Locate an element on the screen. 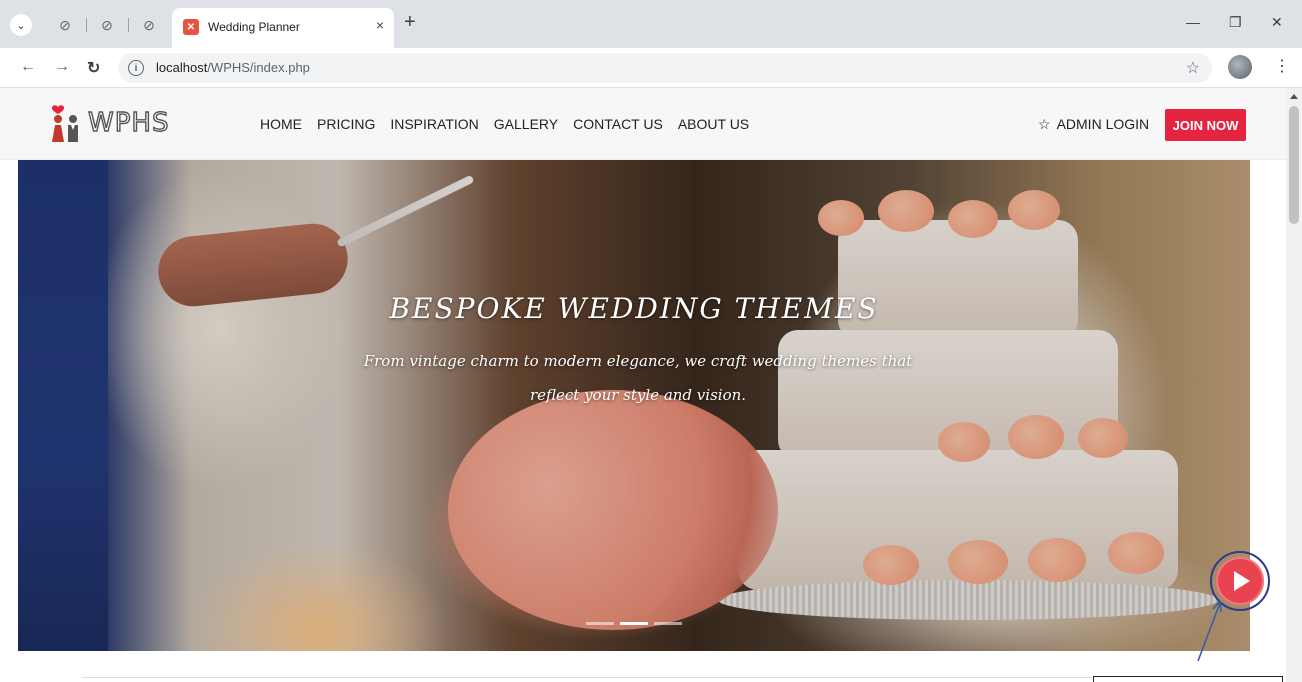  pinned-tab-icon-2: ⊘ is located at coordinates (107, 25).